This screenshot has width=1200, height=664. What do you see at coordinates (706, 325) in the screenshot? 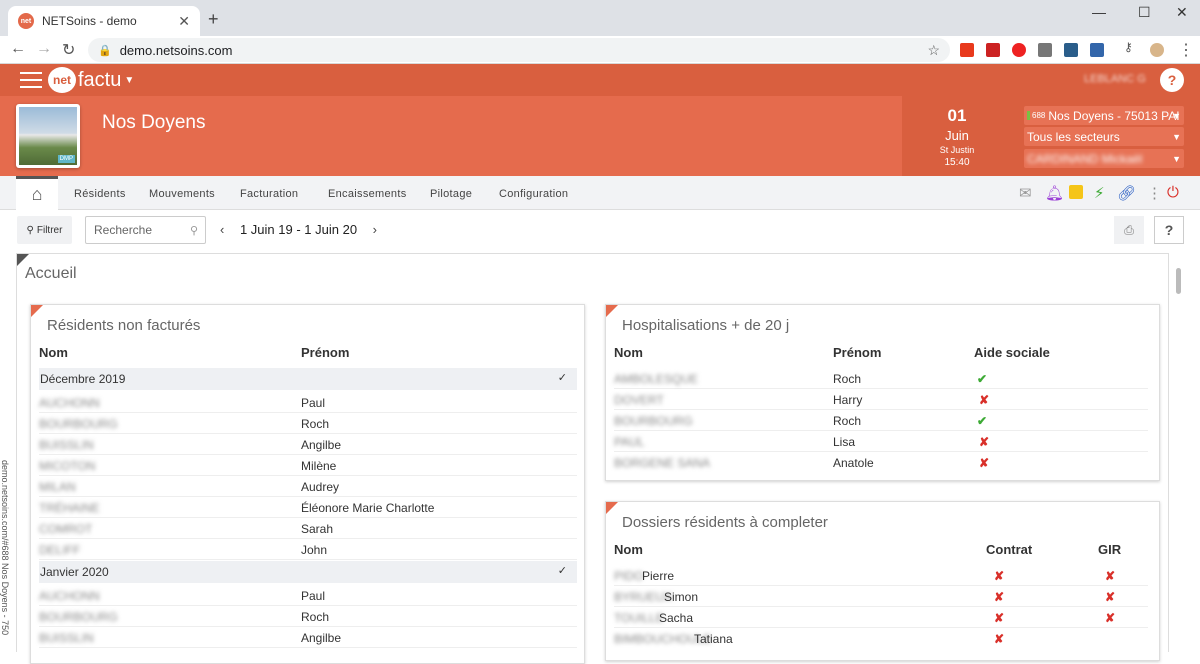
I see `card-title: Hospitalisations + de 20 j` at bounding box center [706, 325].